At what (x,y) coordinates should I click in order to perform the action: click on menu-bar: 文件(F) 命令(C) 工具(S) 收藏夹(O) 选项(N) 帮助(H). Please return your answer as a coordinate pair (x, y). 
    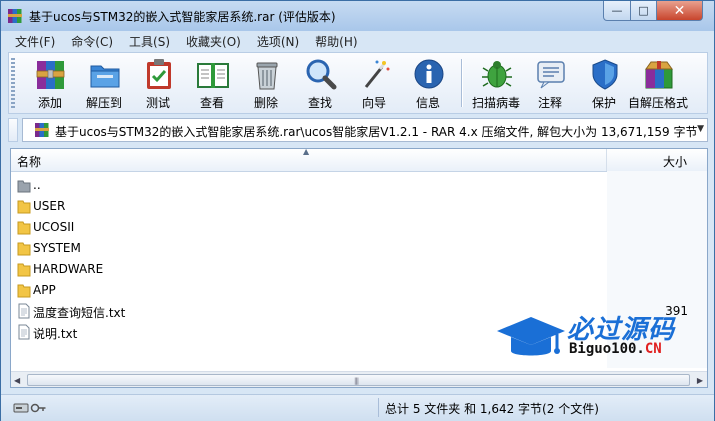
    Looking at the image, I should click on (186, 41).